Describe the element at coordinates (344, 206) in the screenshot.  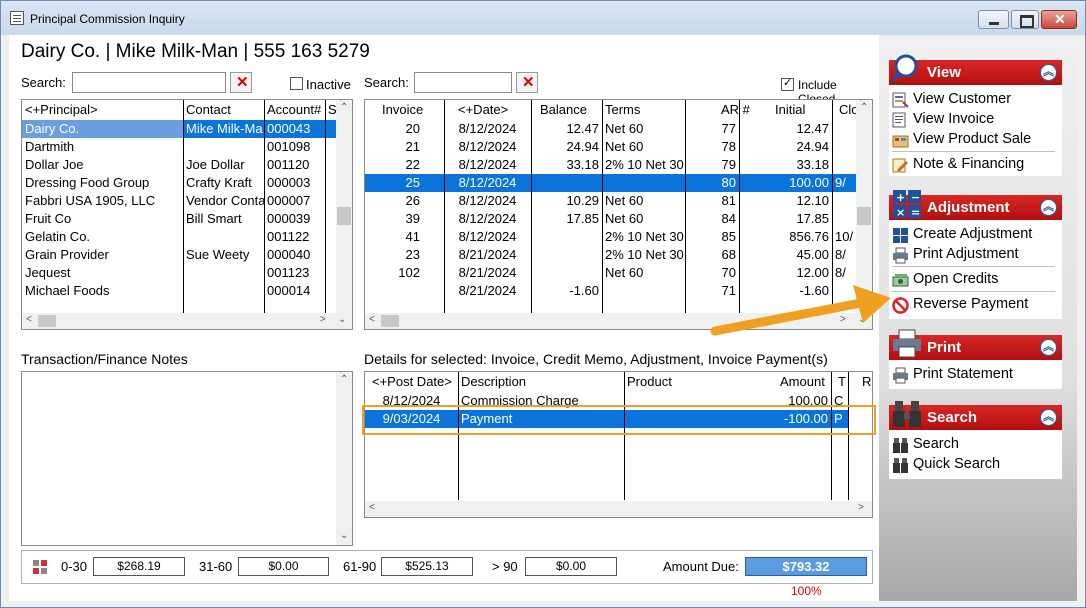
I see `principal-vscroll: ⌃` at that location.